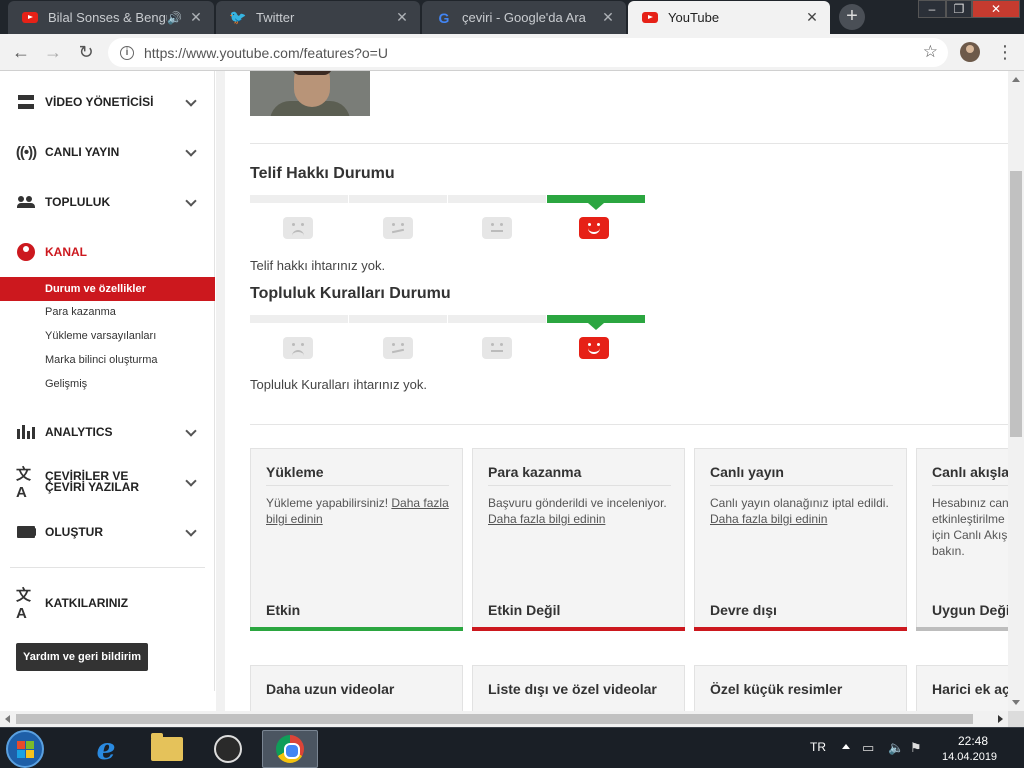 The width and height of the screenshot is (1024, 769). What do you see at coordinates (1000, 719) in the screenshot?
I see `scroll-right-icon` at bounding box center [1000, 719].